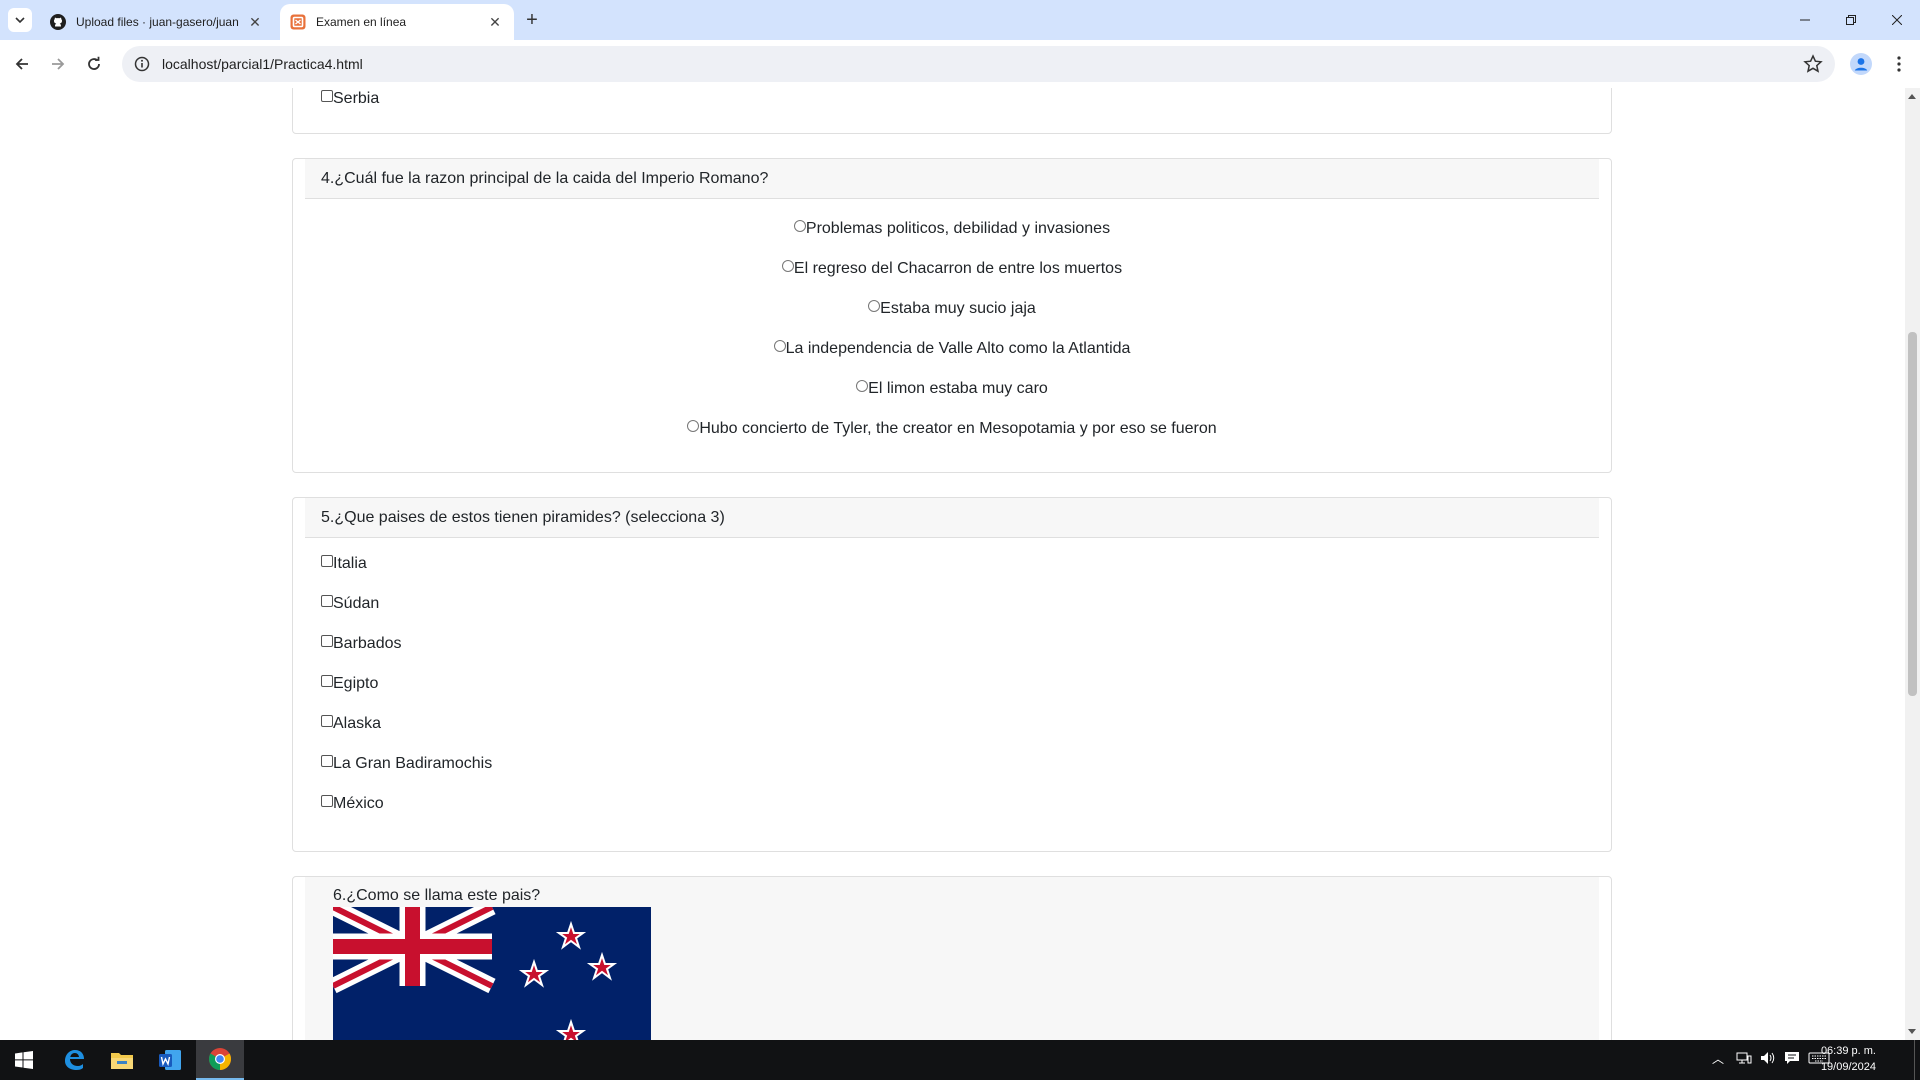 This screenshot has width=1920, height=1080. I want to click on reload-button, so click(94, 64).